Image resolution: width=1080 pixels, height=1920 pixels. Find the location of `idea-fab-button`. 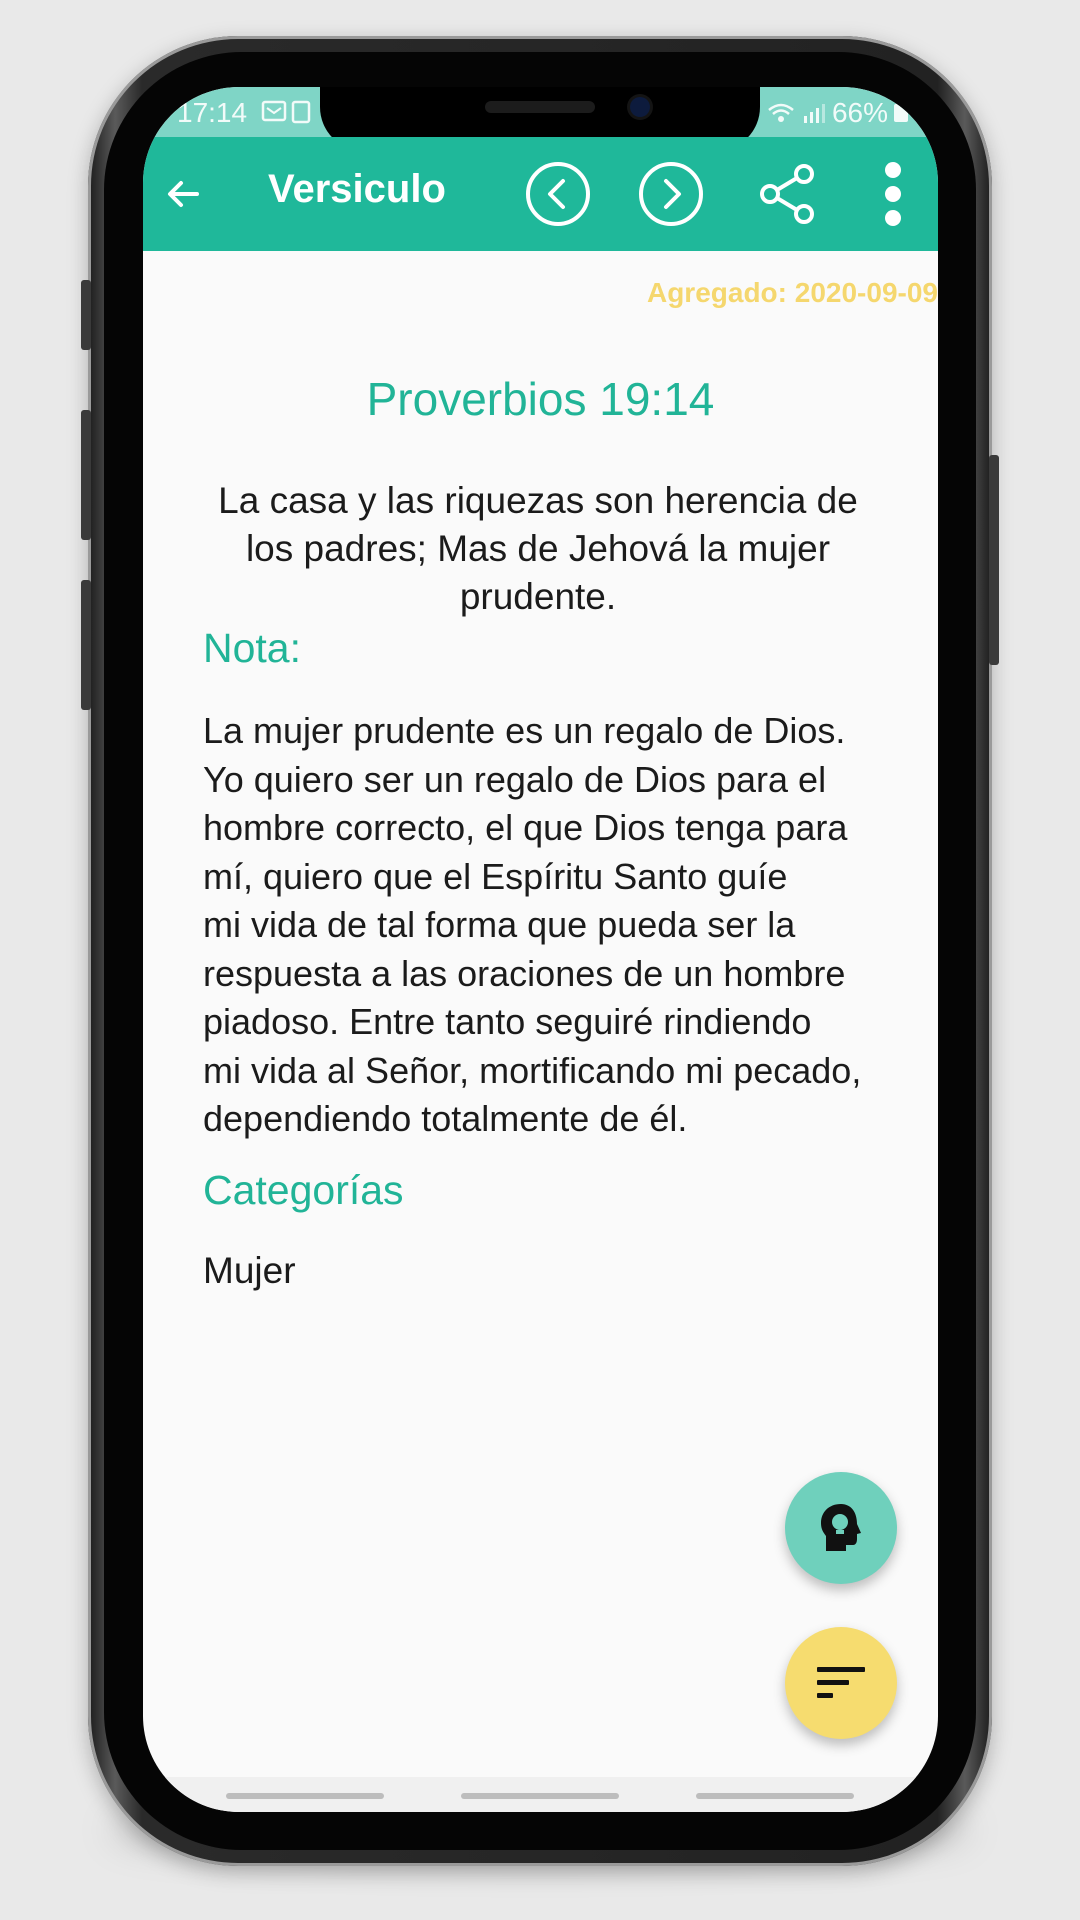

idea-fab-button is located at coordinates (841, 1528).